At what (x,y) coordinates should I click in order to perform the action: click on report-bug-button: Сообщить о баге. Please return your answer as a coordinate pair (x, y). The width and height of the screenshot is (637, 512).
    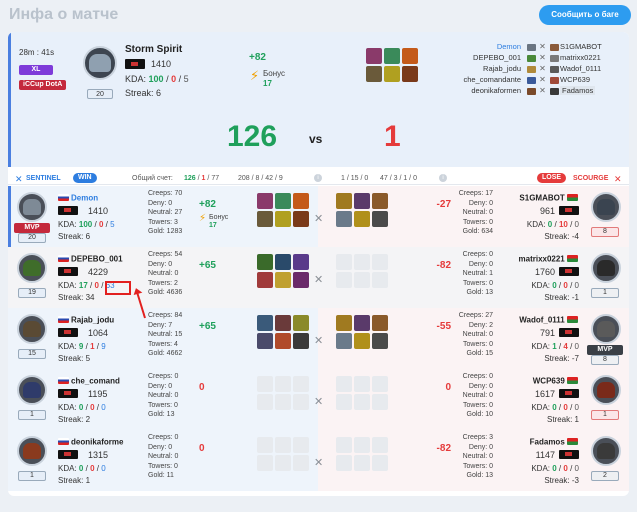
    Looking at the image, I should click on (585, 15).